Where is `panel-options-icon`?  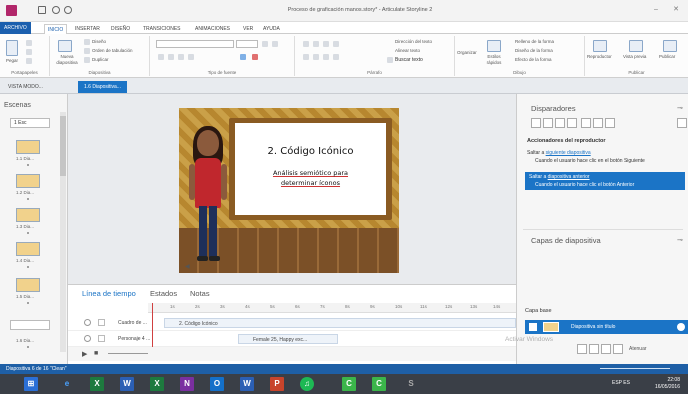 panel-options-icon is located at coordinates (682, 123).